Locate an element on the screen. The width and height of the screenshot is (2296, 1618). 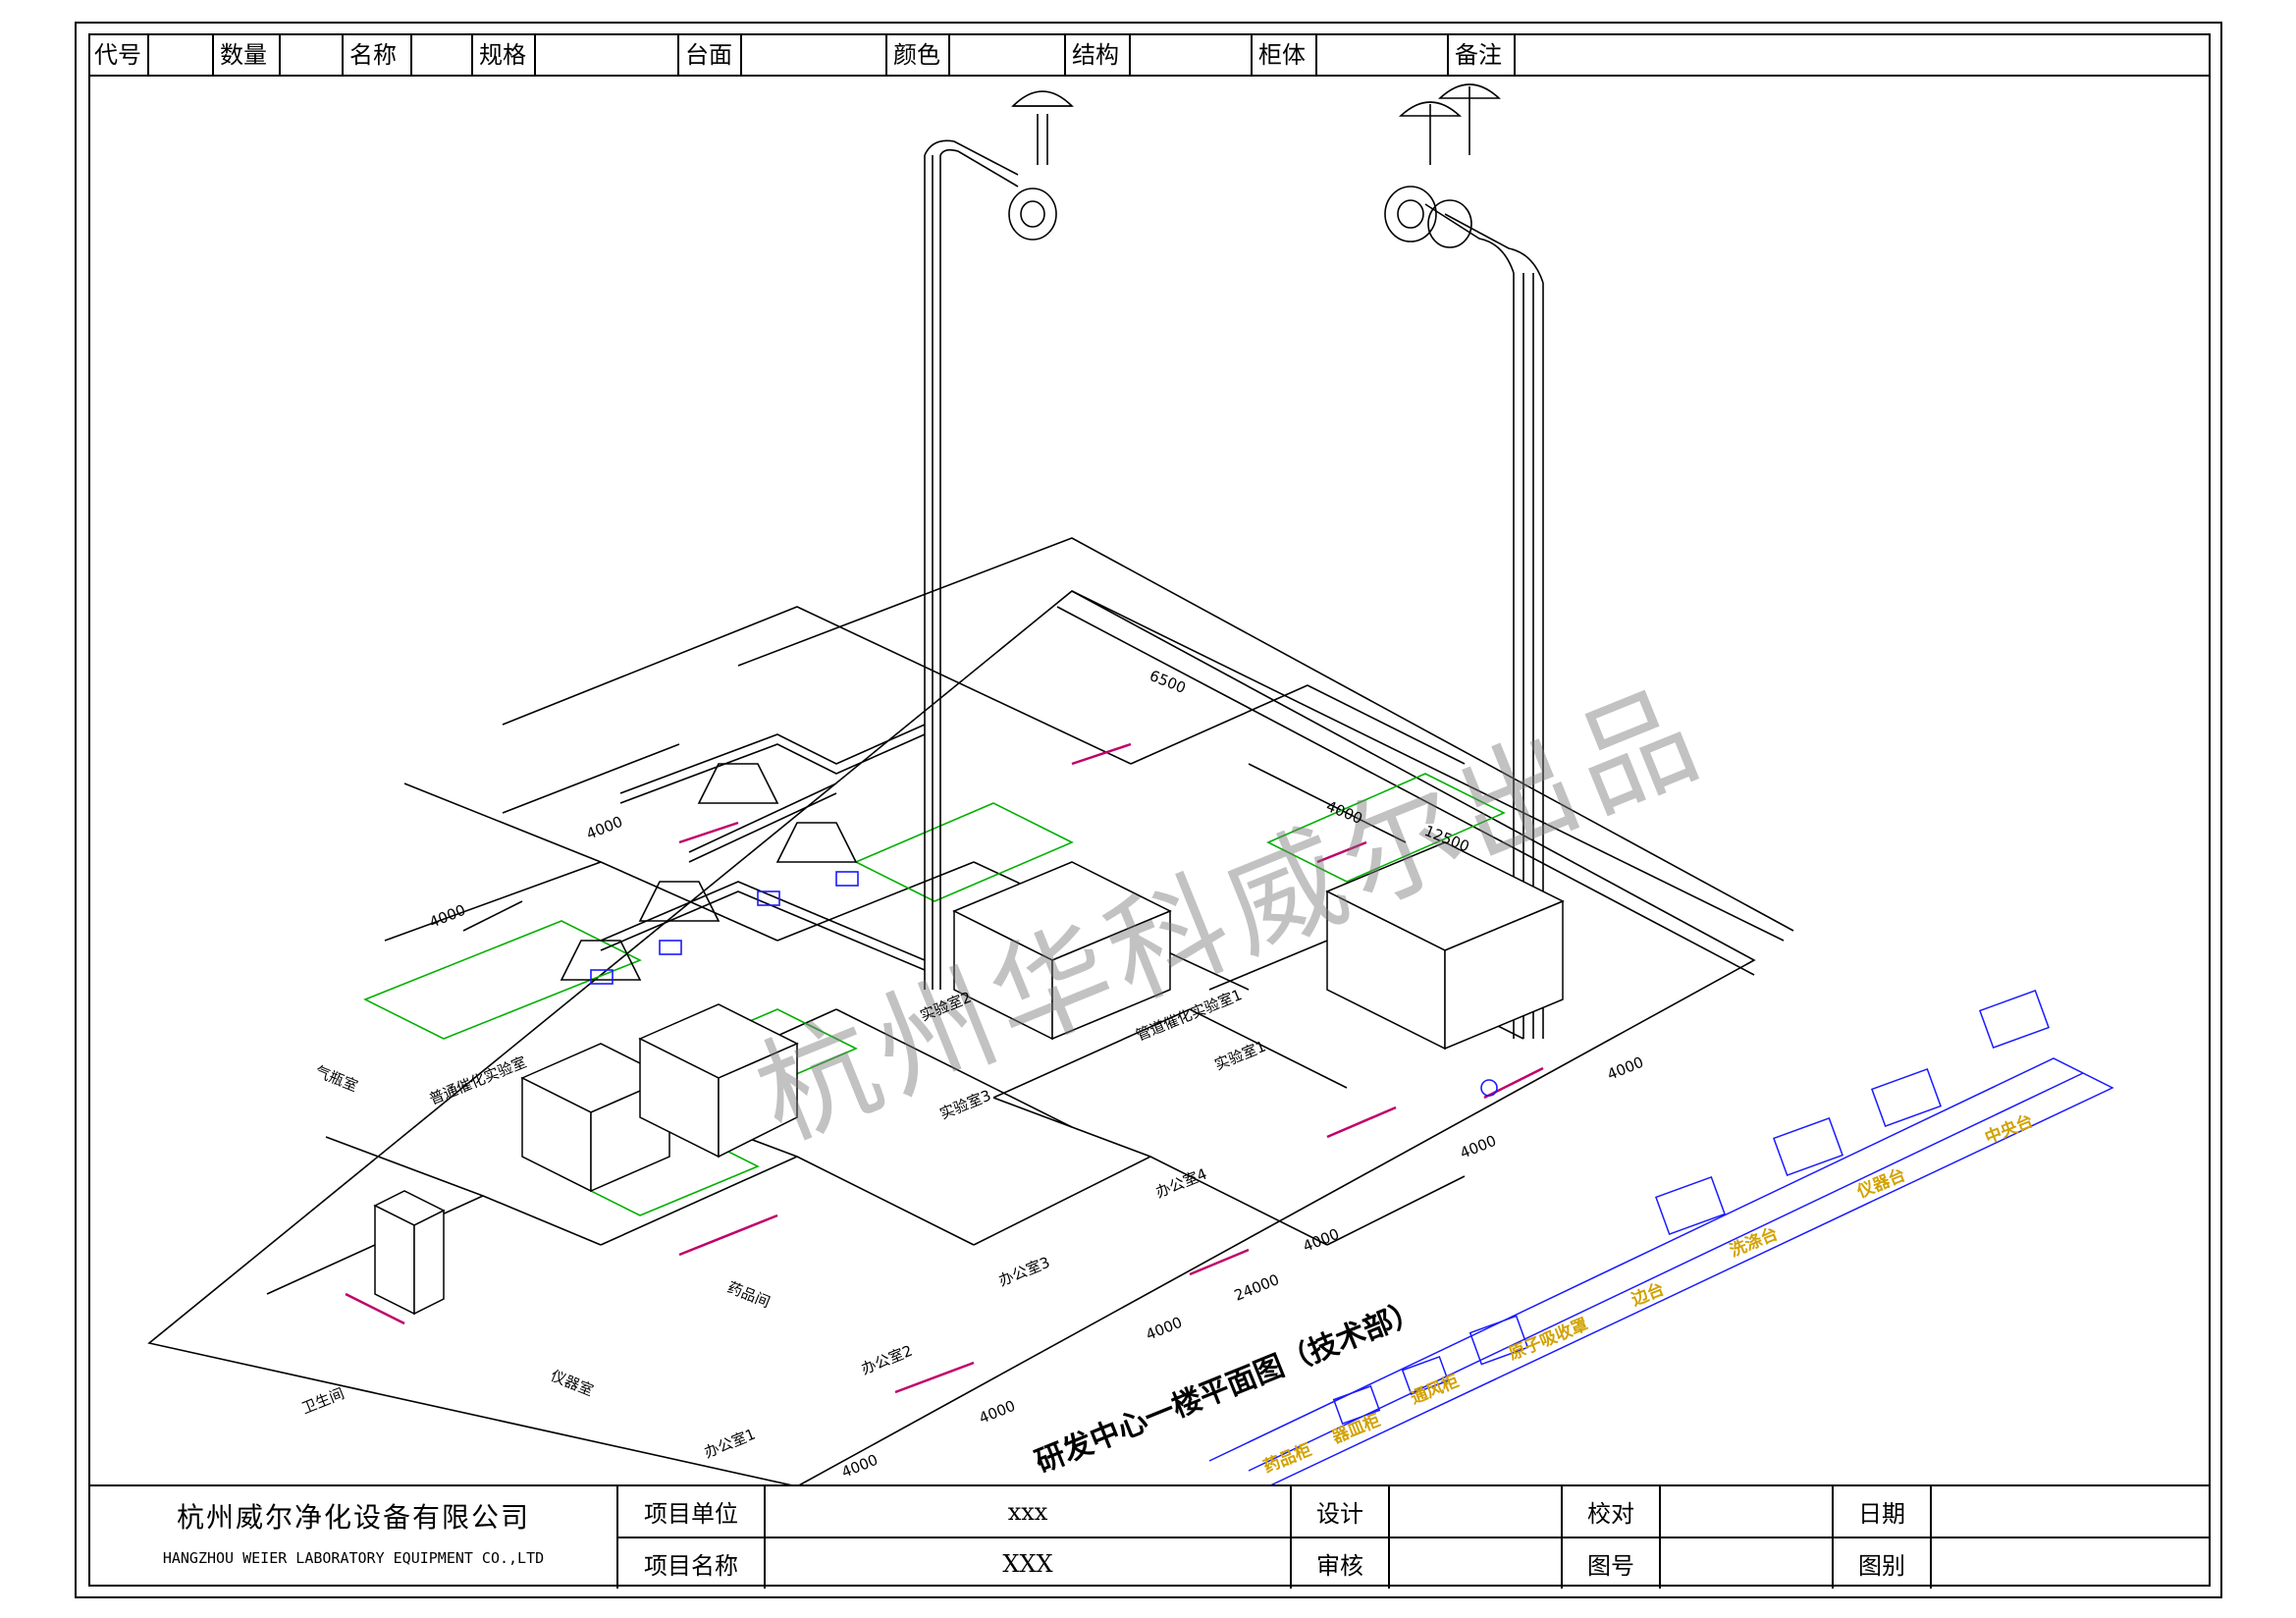
project-name-label: 项目名称 is located at coordinates (692, 1563).